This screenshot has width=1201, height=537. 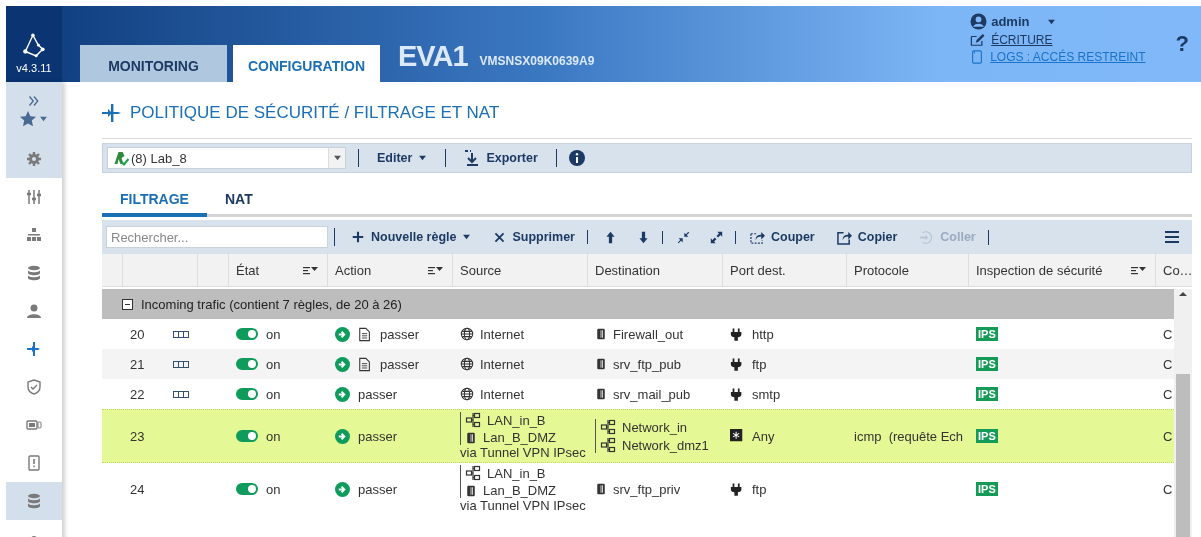 I want to click on logo-icon, so click(x=34, y=45).